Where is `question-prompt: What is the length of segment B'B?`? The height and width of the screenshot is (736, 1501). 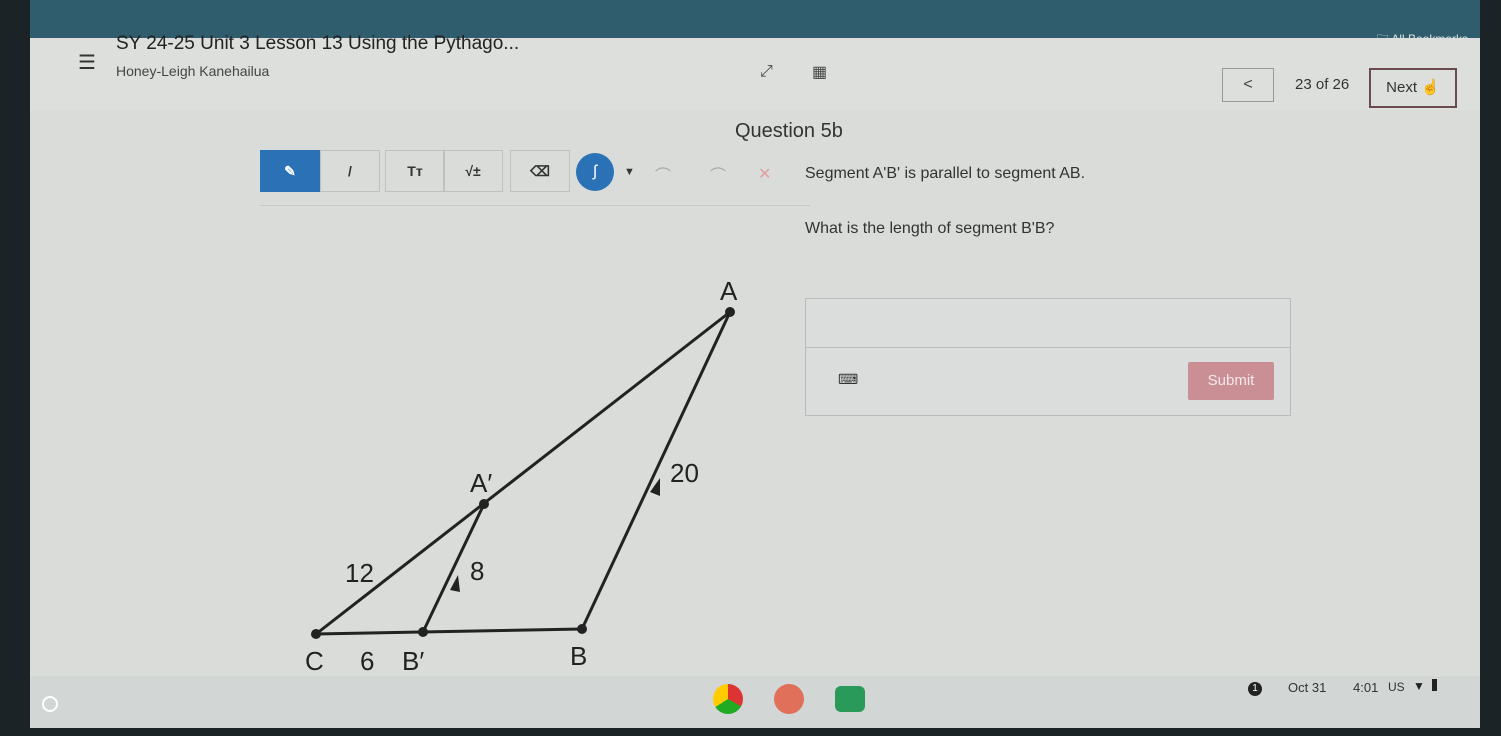
question-prompt: What is the length of segment B'B? is located at coordinates (930, 228).